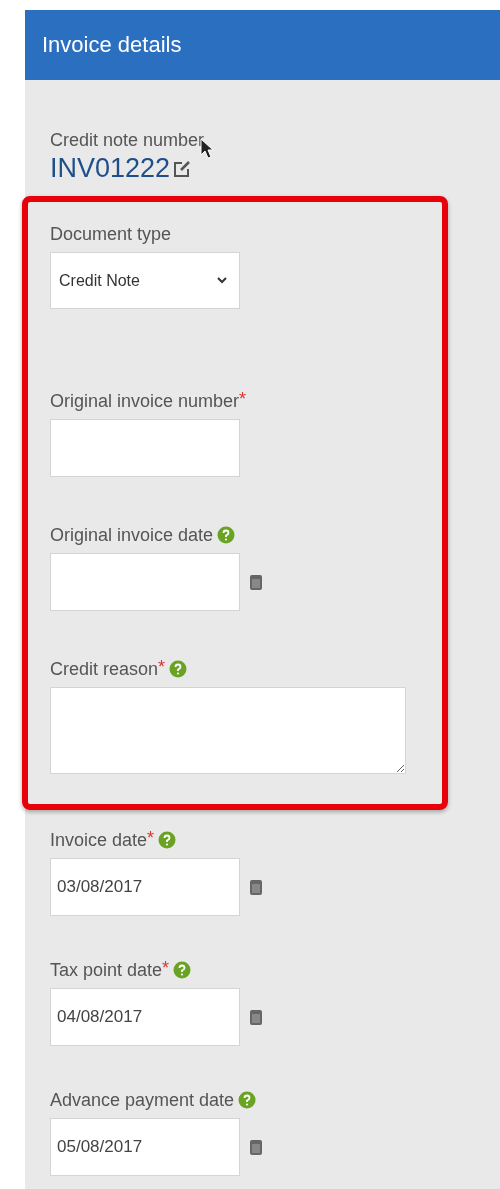  I want to click on document-type-select: Credit Note, so click(145, 280).